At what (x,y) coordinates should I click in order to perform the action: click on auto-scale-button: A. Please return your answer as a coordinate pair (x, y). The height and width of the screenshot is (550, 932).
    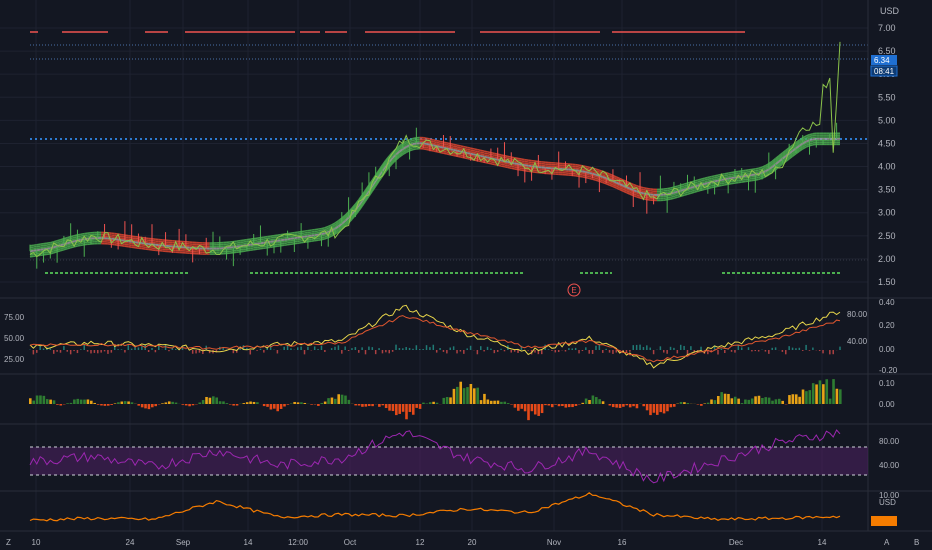
    Looking at the image, I should click on (887, 542).